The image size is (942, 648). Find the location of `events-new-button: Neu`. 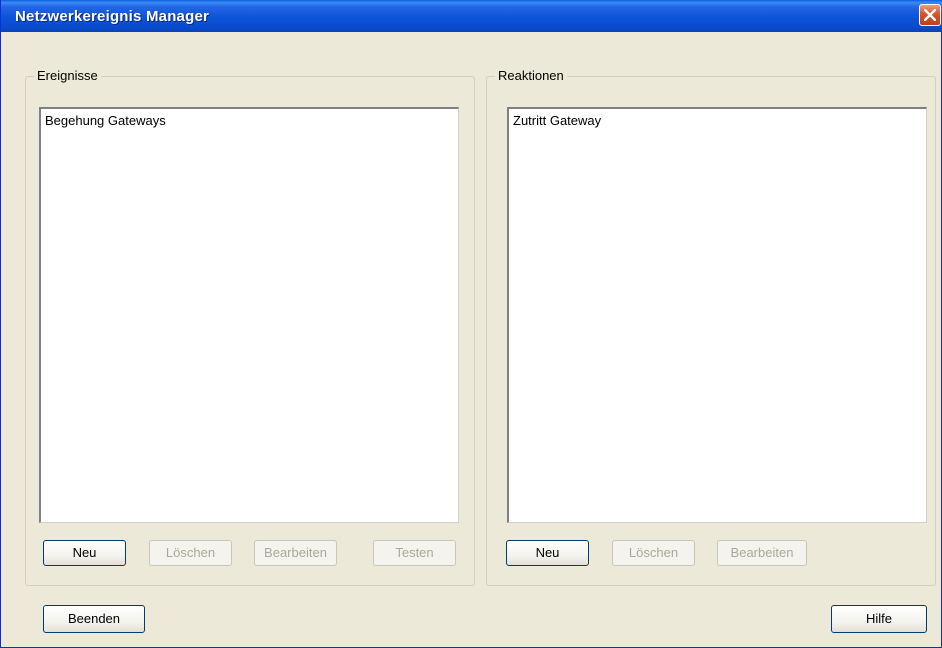

events-new-button: Neu is located at coordinates (84, 553).